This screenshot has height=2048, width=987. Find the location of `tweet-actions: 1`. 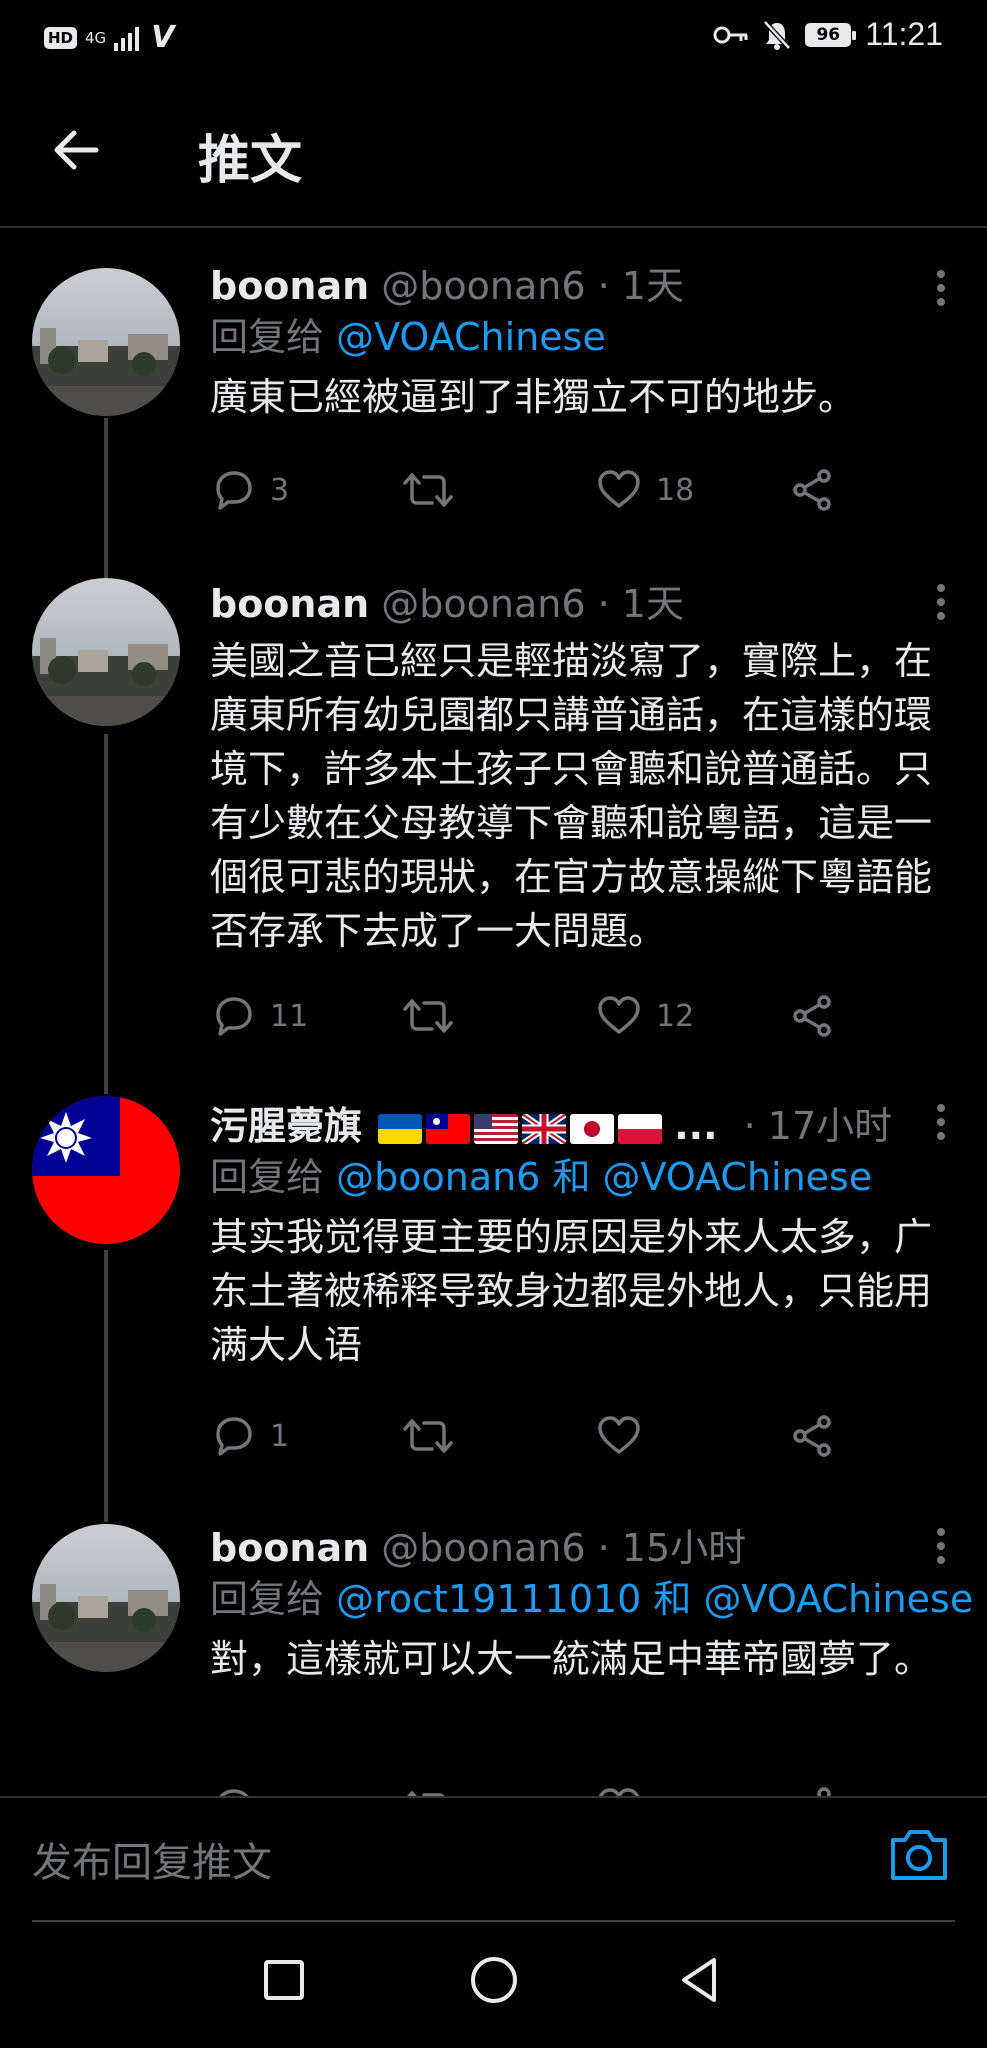

tweet-actions: 1 is located at coordinates (530, 1436).